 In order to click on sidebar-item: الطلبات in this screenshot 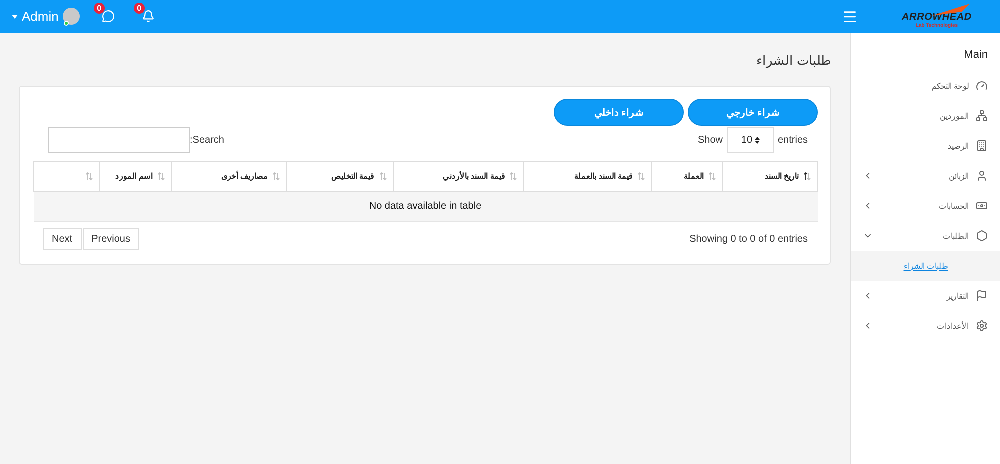, I will do `click(925, 236)`.